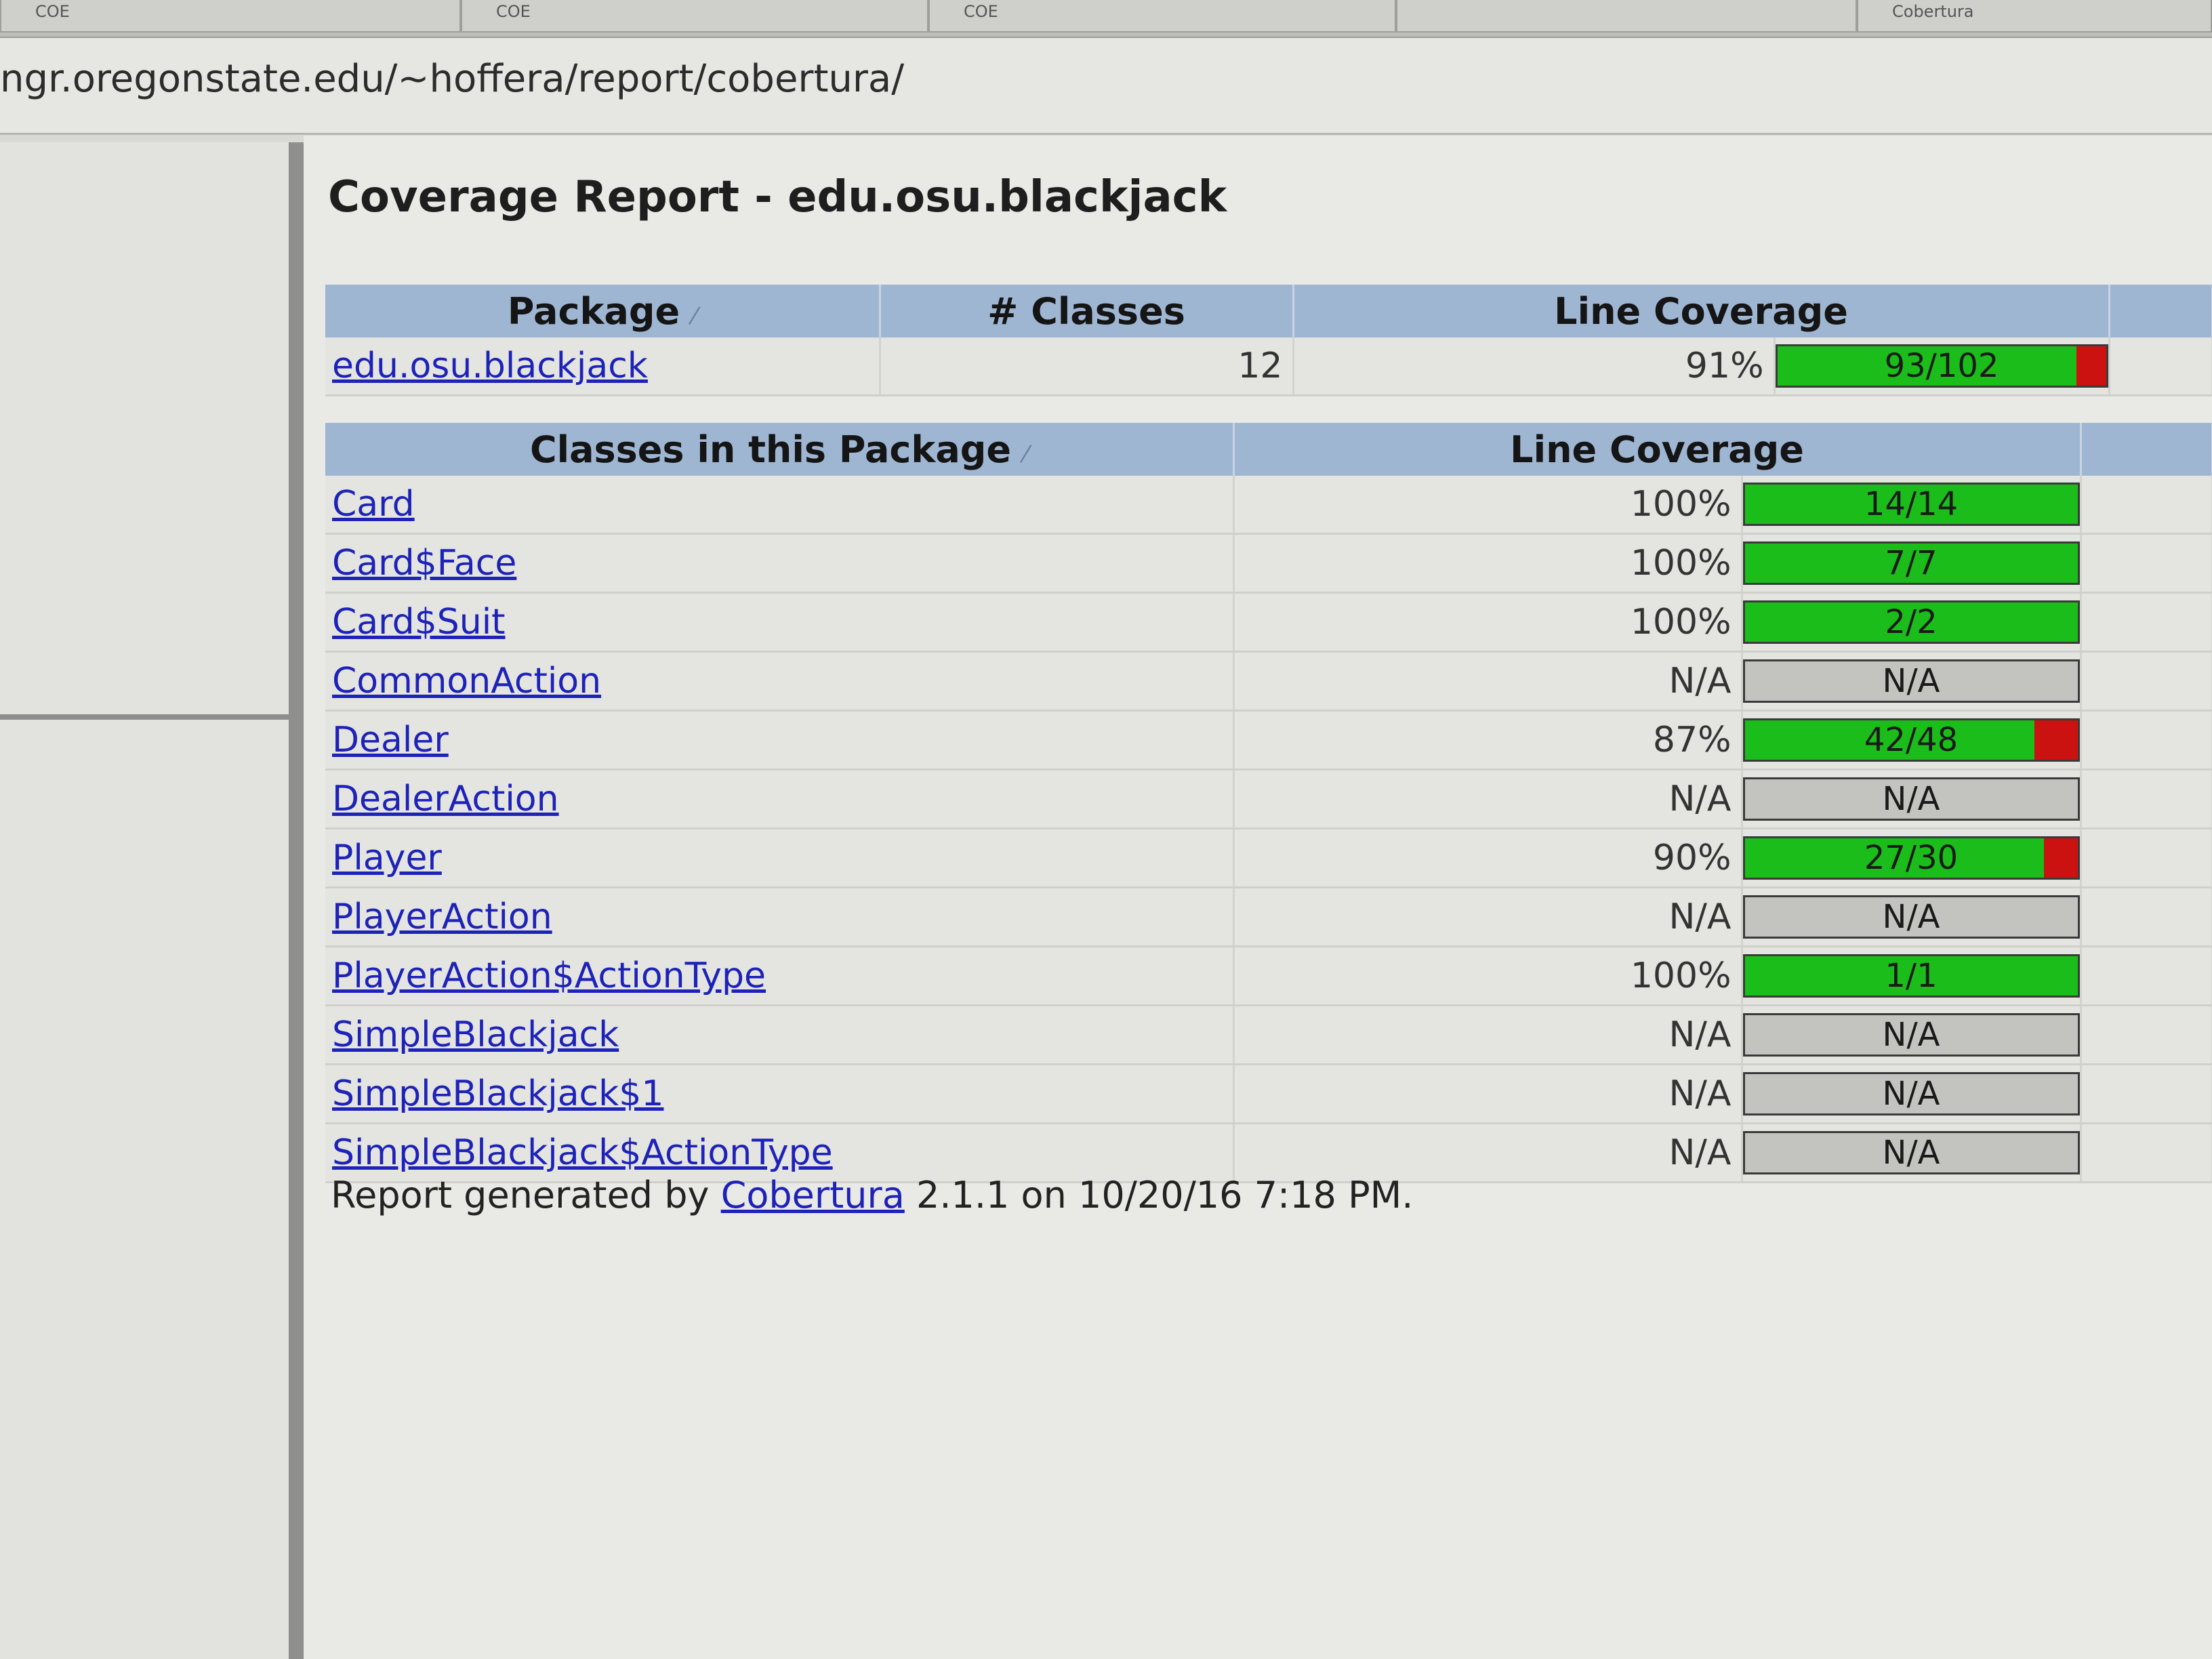 The image size is (2212, 1659). I want to click on header-filler, so click(2146, 449).